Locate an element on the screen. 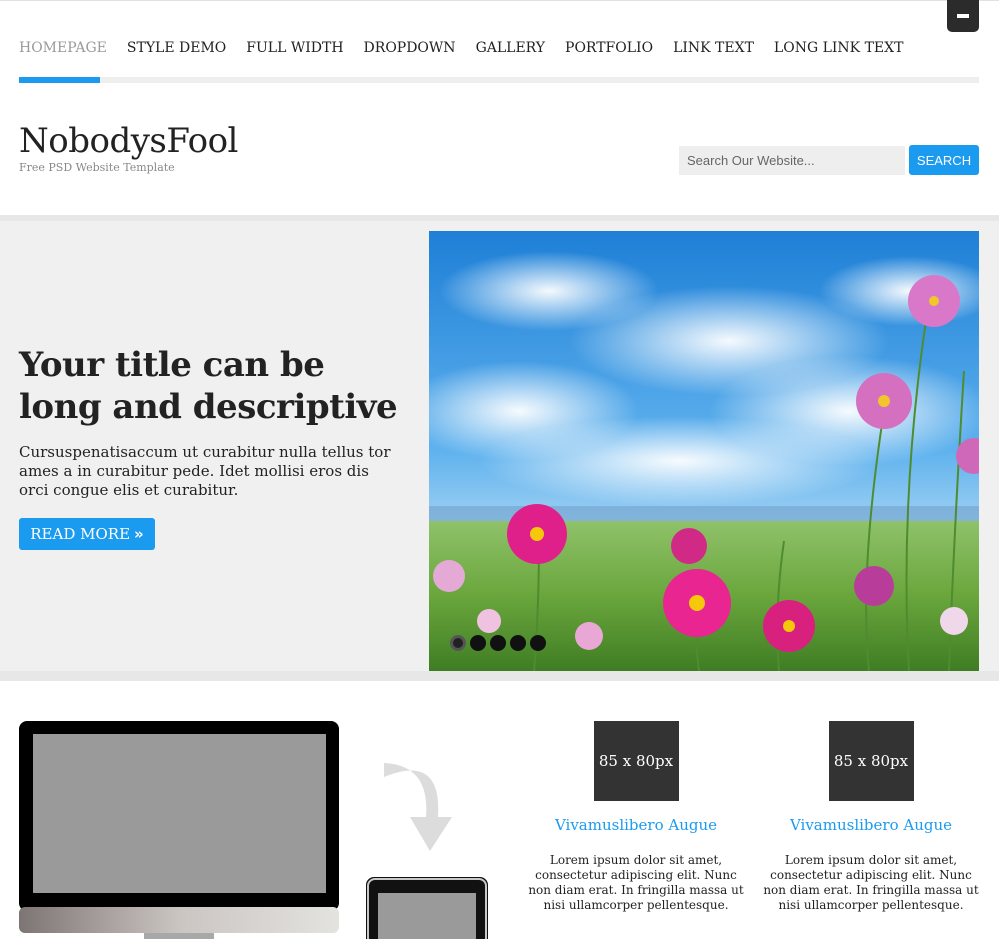 The image size is (999, 939). nav-item-full-width: FULL WIDTH is located at coordinates (294, 51).